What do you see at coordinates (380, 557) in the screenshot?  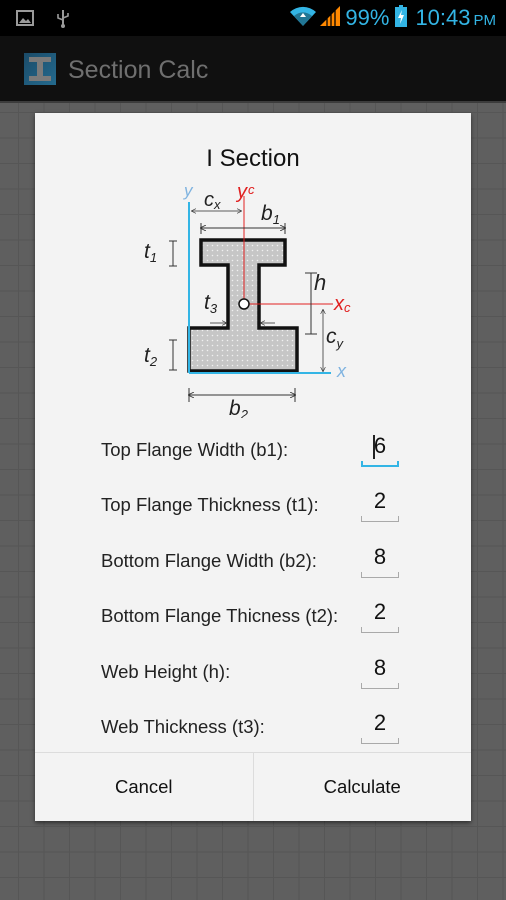 I see `b2-input` at bounding box center [380, 557].